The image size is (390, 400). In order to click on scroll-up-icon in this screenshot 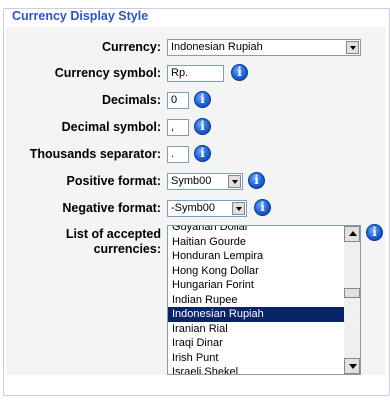, I will do `click(352, 234)`.